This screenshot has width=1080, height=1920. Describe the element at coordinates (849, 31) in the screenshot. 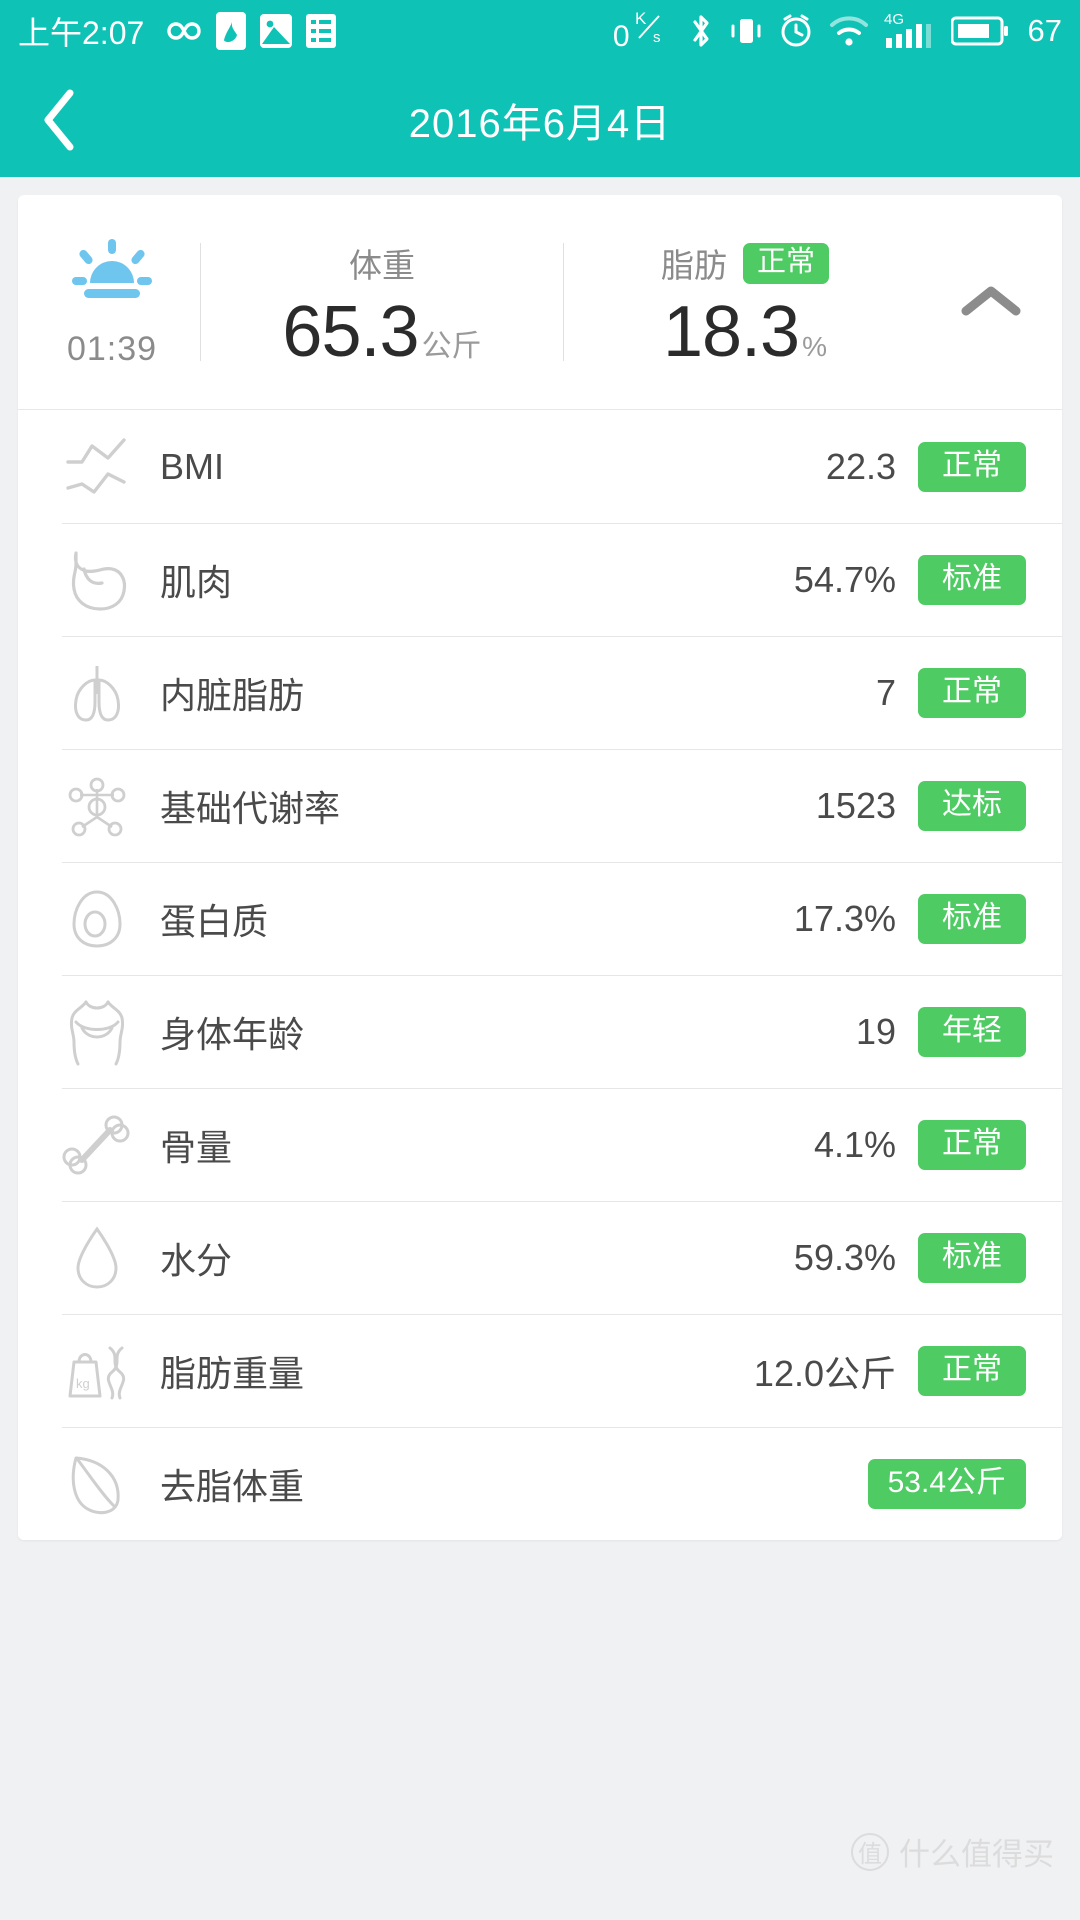

I see `wifi-icon` at that location.